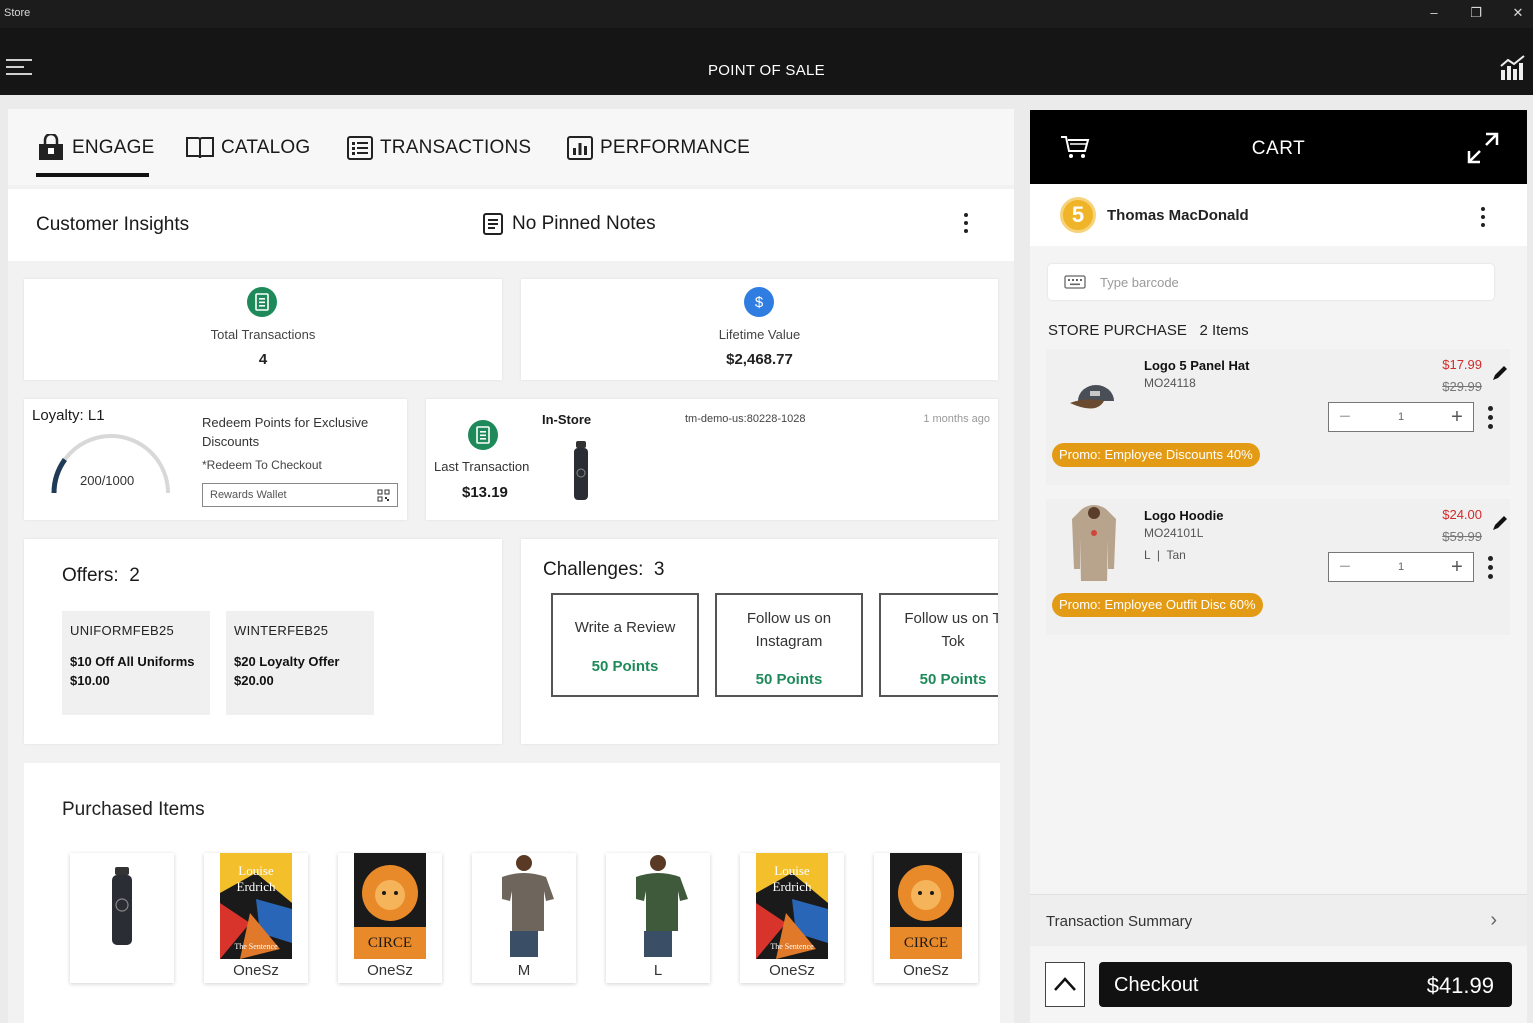  What do you see at coordinates (524, 918) in the screenshot?
I see `purchased-item: M` at bounding box center [524, 918].